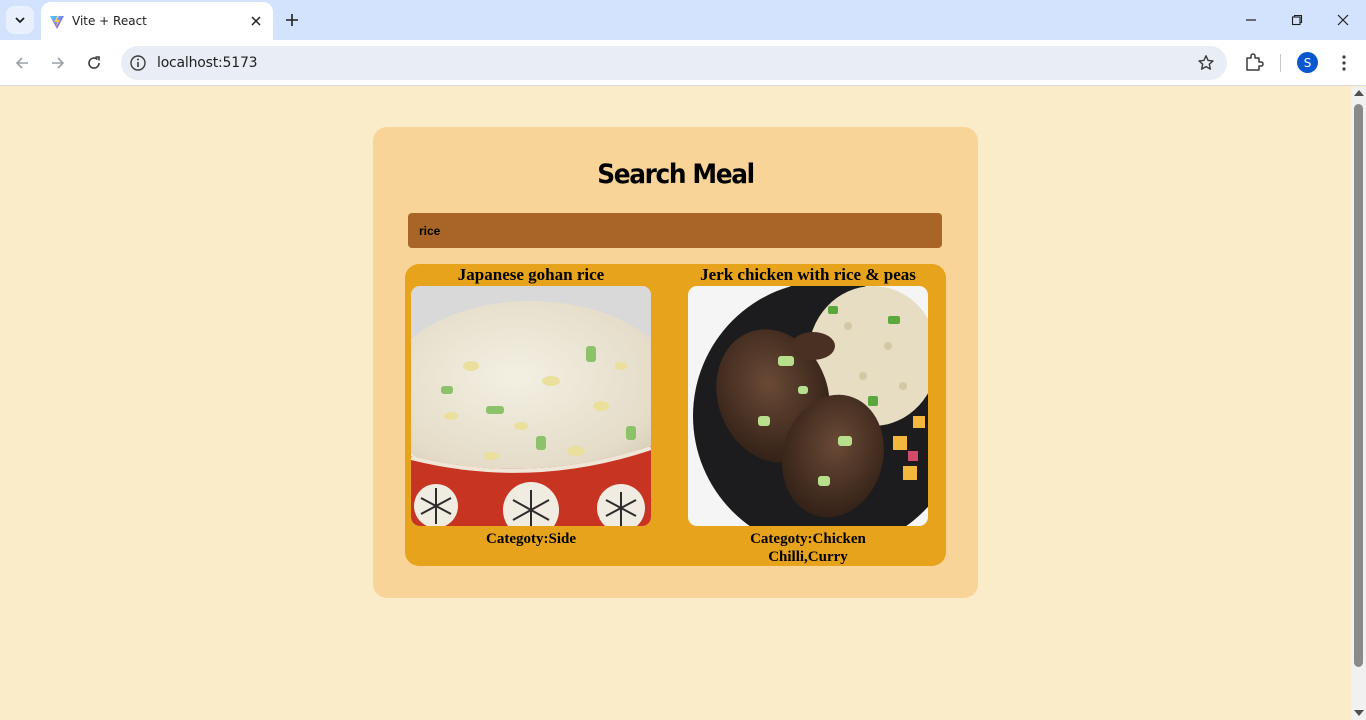 The height and width of the screenshot is (720, 1366). I want to click on address-bar: localhost:5173, so click(674, 63).